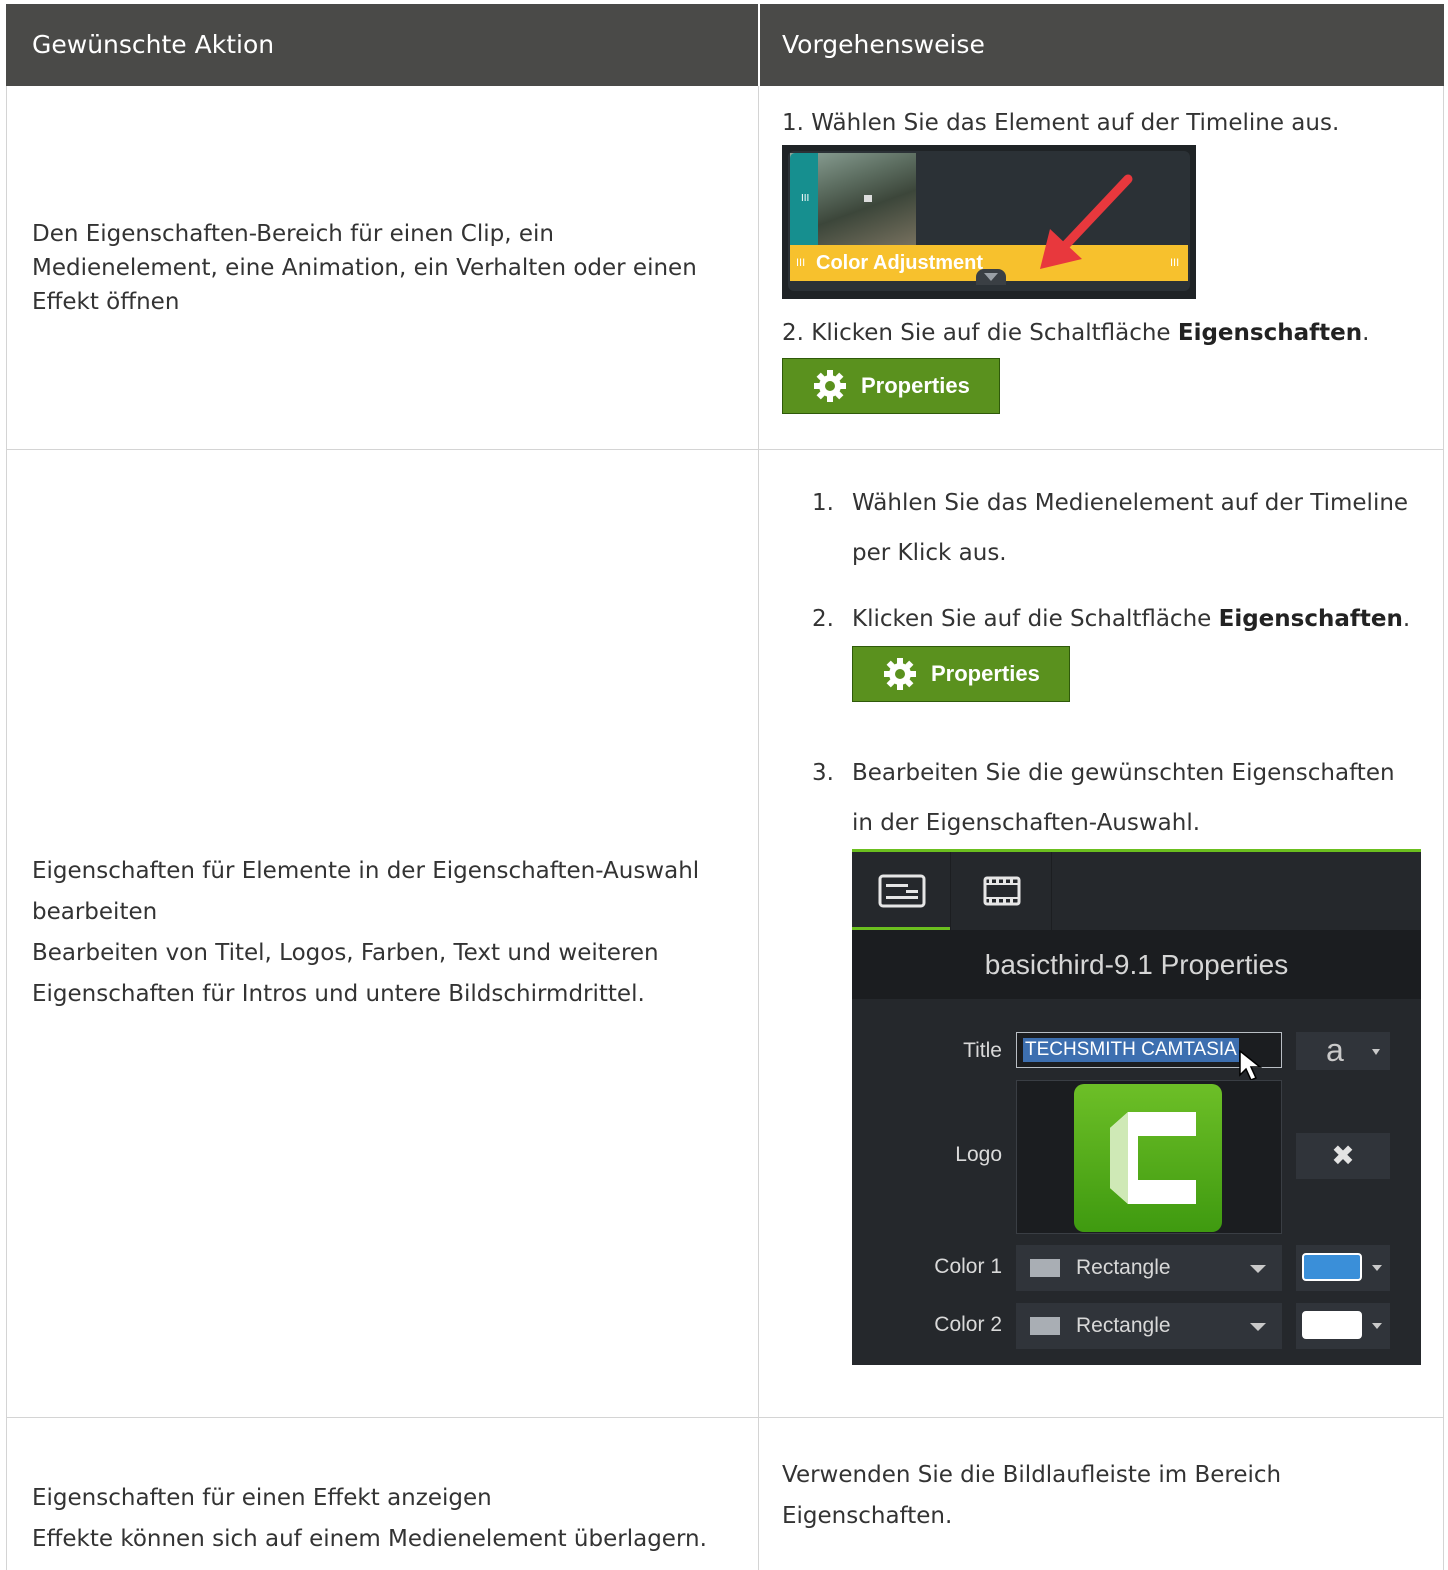  I want to click on row1-step2-text: 2. Klicken Sie auf die Schaltfläche, so click(980, 333).